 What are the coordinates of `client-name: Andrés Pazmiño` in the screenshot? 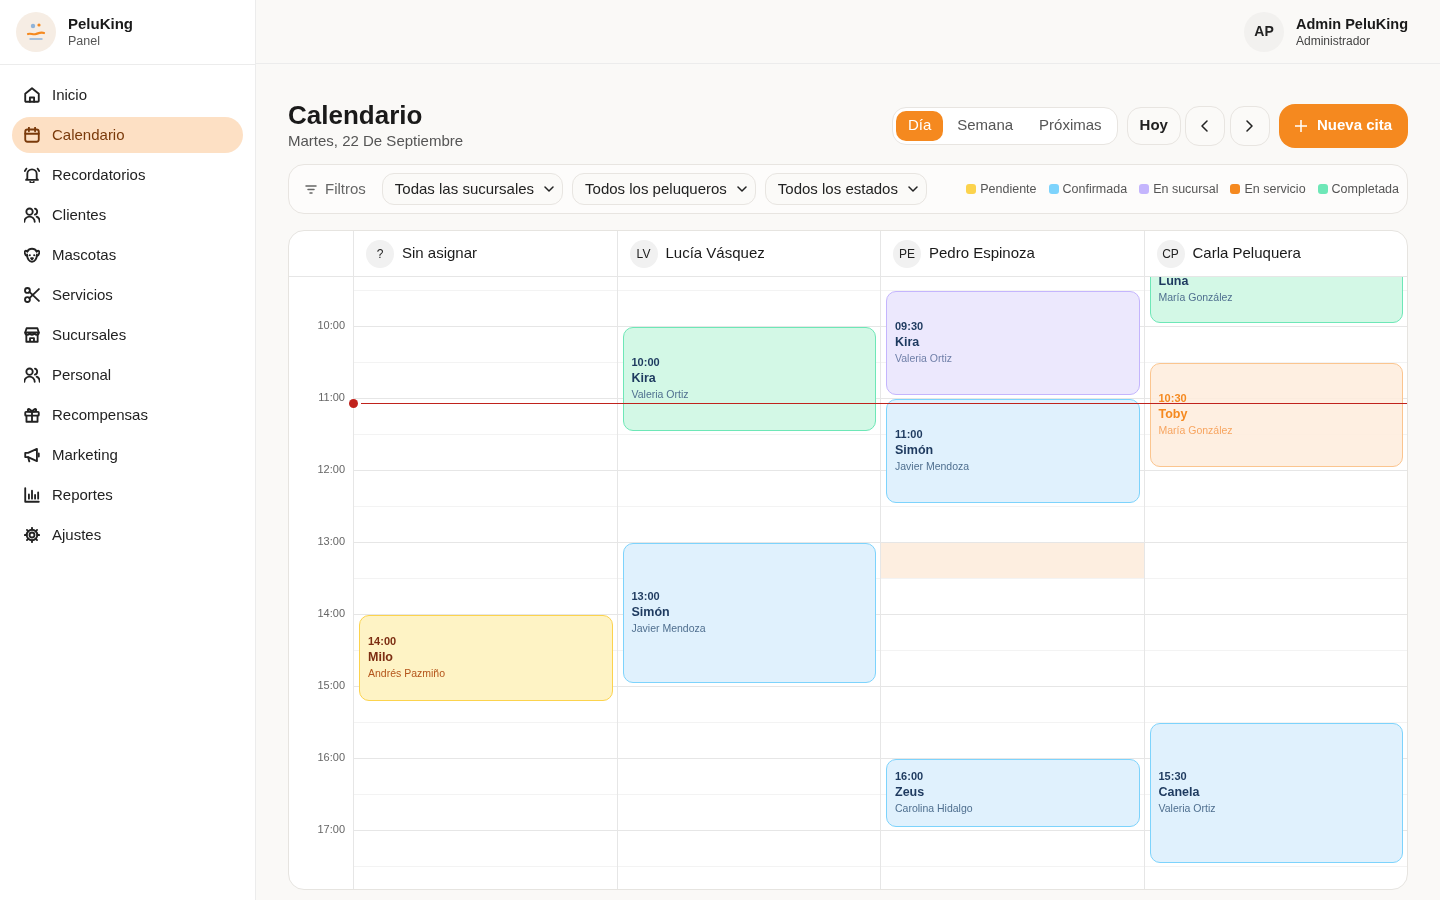 It's located at (407, 673).